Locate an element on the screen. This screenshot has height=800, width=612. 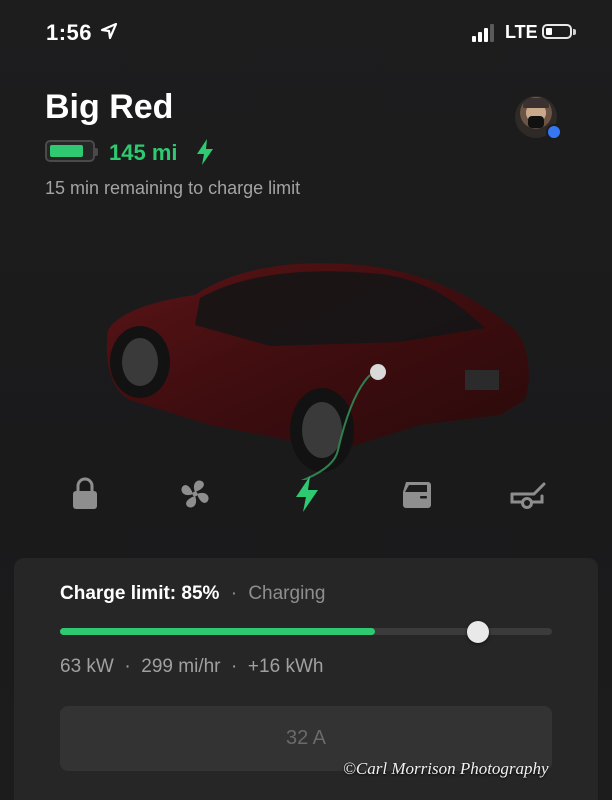
climate-button is located at coordinates (195, 496).